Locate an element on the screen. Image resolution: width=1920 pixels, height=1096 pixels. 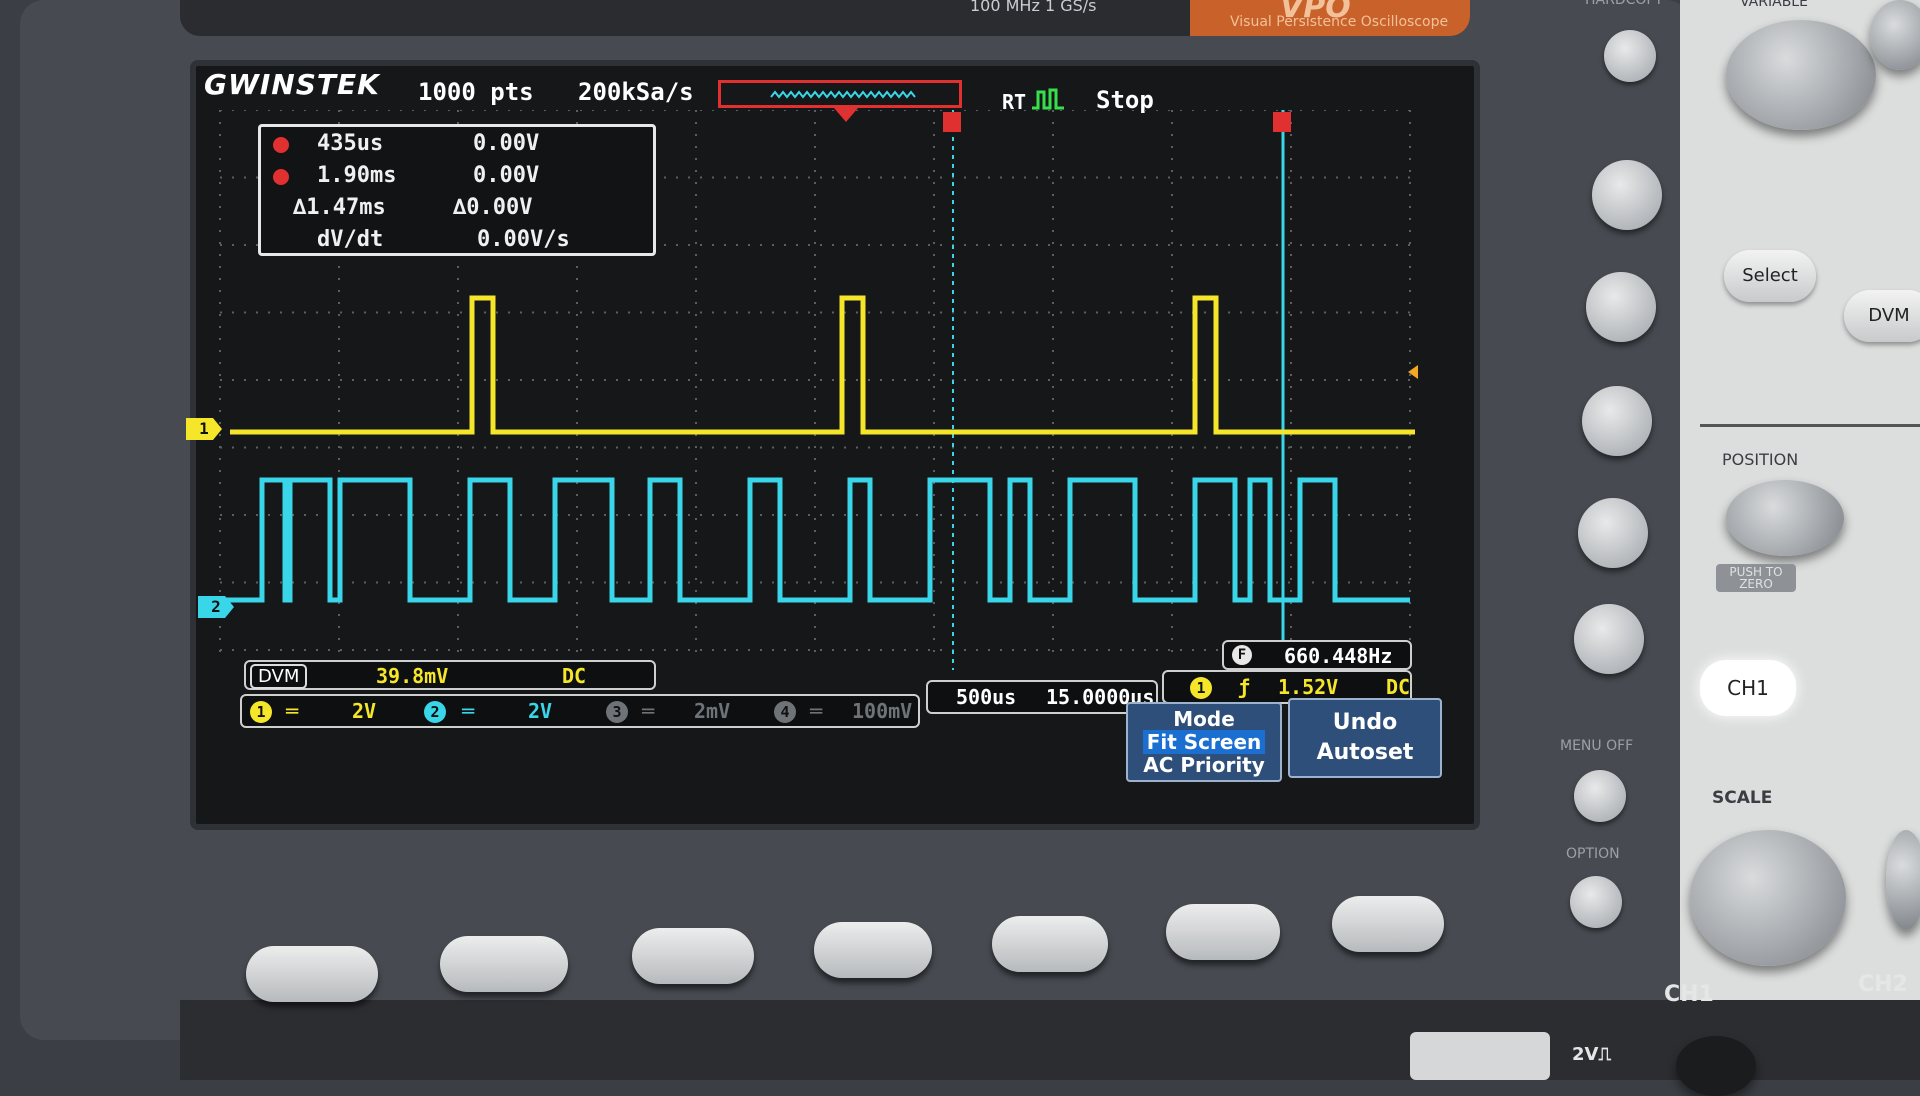
spec-text: 100 MHz 1 GS/s is located at coordinates (1033, 7).